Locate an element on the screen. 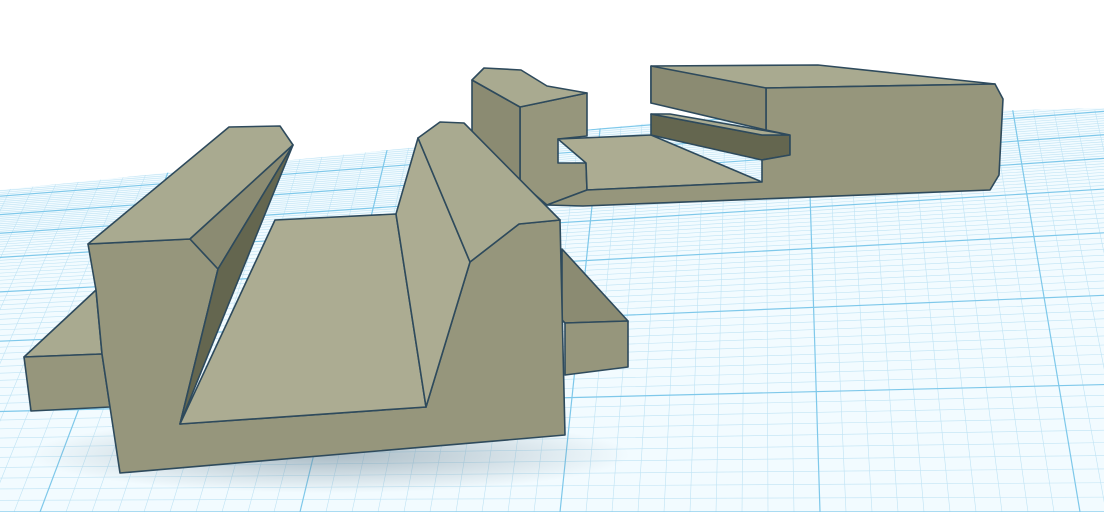 Image resolution: width=1104 pixels, height=512 pixels. front-left-flange-face is located at coordinates (67, 382).